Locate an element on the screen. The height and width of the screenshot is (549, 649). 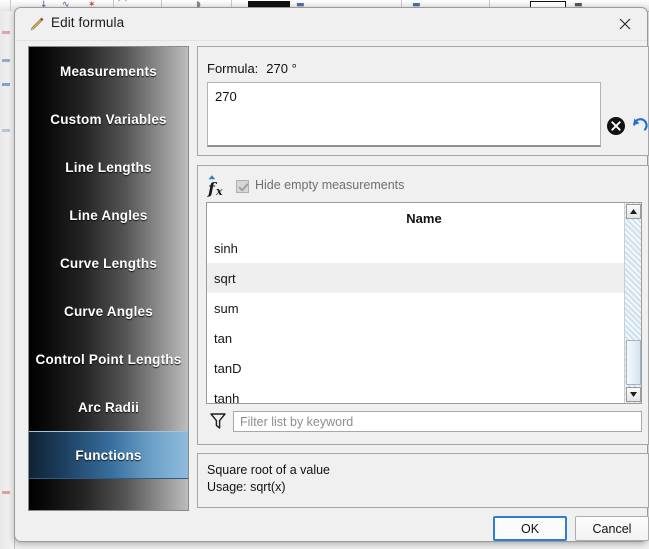
list-item: tan is located at coordinates (424, 338).